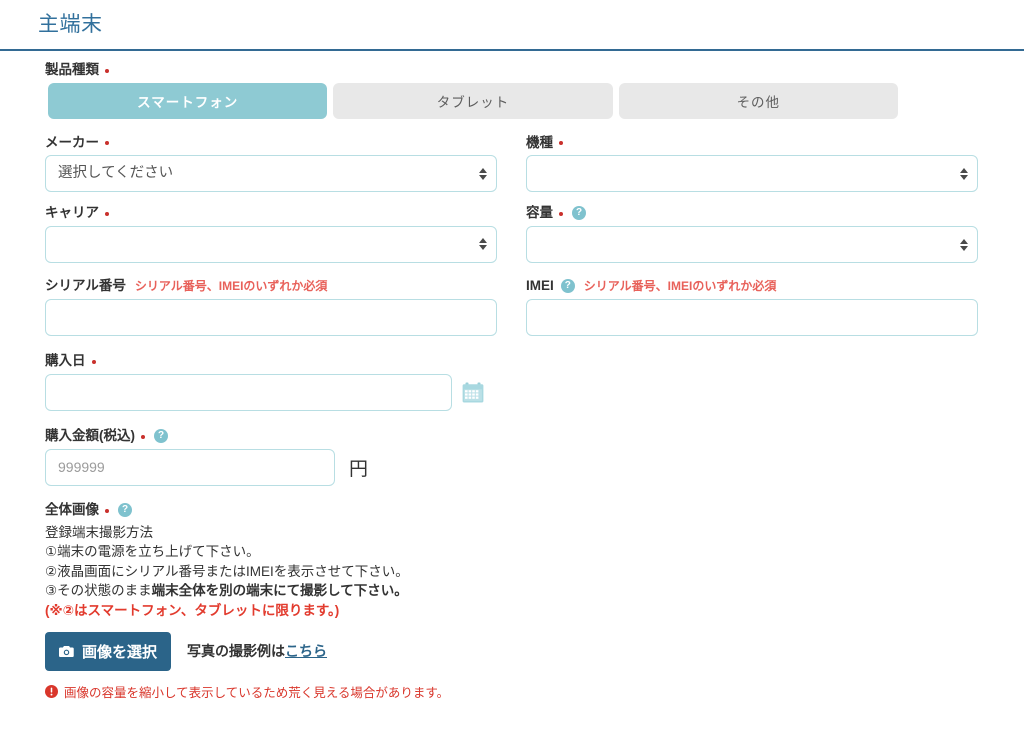 The image size is (1024, 744). What do you see at coordinates (534, 361) in the screenshot?
I see `purchase-date-label-row: 購入日` at bounding box center [534, 361].